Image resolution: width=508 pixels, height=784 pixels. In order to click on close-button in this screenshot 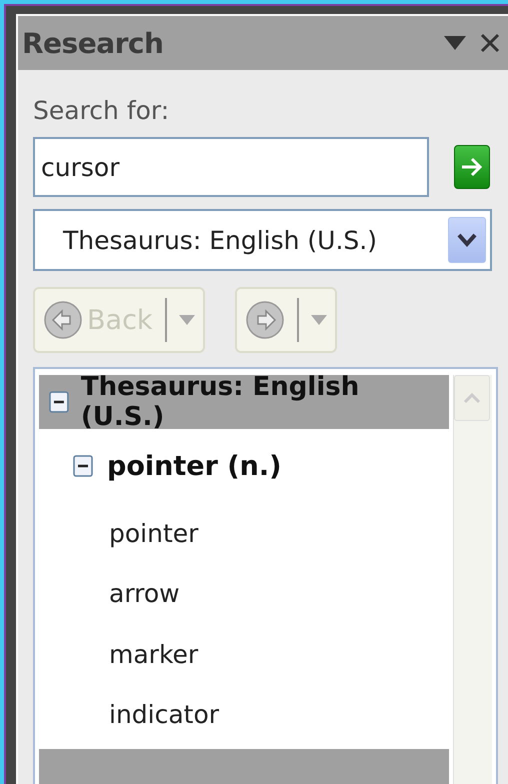, I will do `click(490, 43)`.